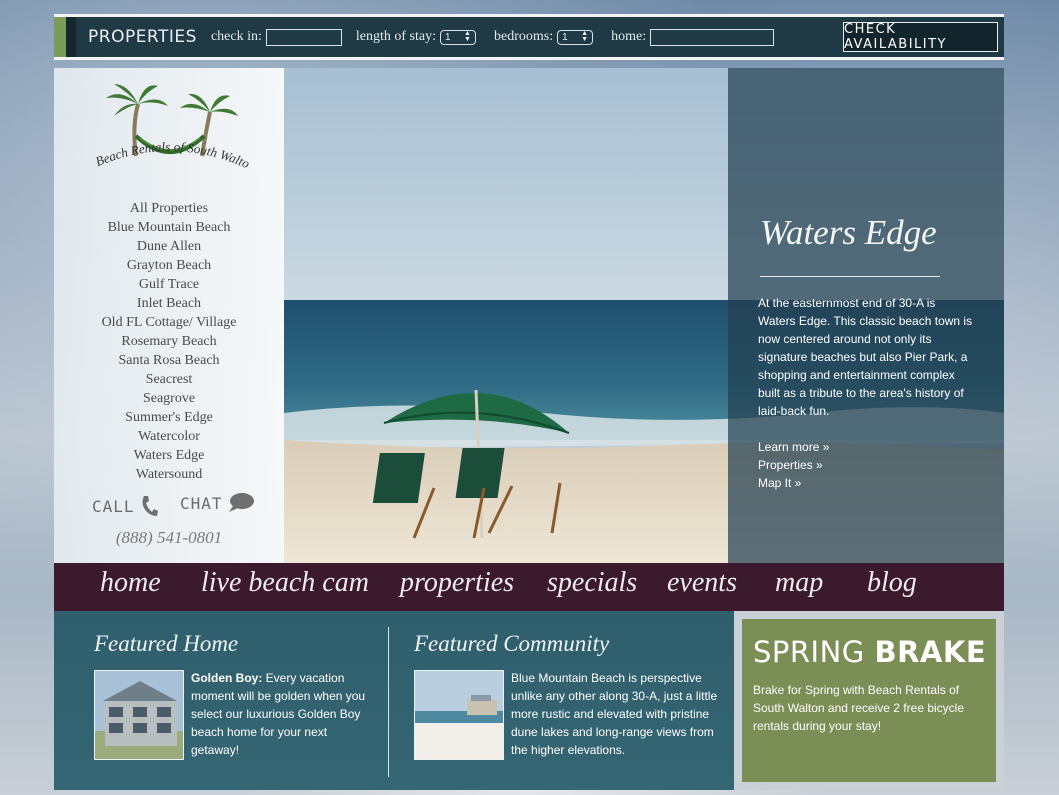 The image size is (1059, 795). I want to click on nav-specials: specials, so click(592, 583).